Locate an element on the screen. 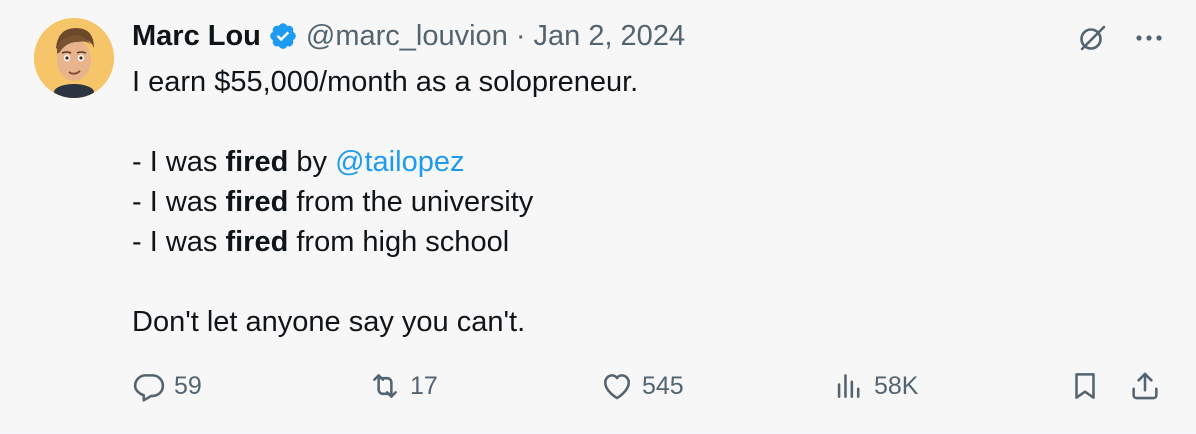 This screenshot has width=1196, height=434. item-3-bold: fired is located at coordinates (257, 242).